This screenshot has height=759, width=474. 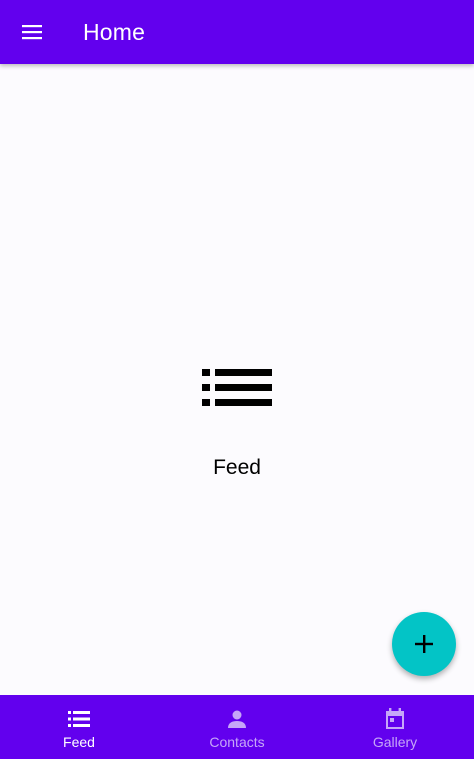 I want to click on menu-button, so click(x=32, y=32).